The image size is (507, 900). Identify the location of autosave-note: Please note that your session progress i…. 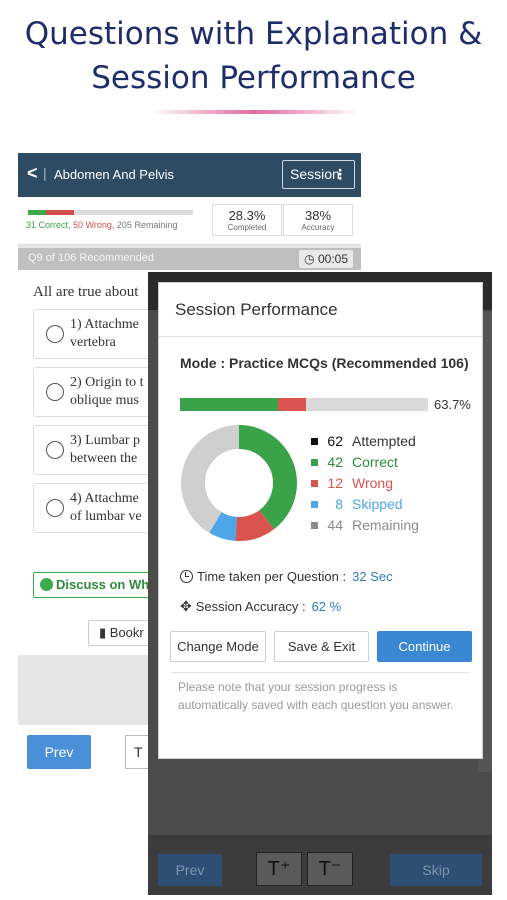
(316, 696).